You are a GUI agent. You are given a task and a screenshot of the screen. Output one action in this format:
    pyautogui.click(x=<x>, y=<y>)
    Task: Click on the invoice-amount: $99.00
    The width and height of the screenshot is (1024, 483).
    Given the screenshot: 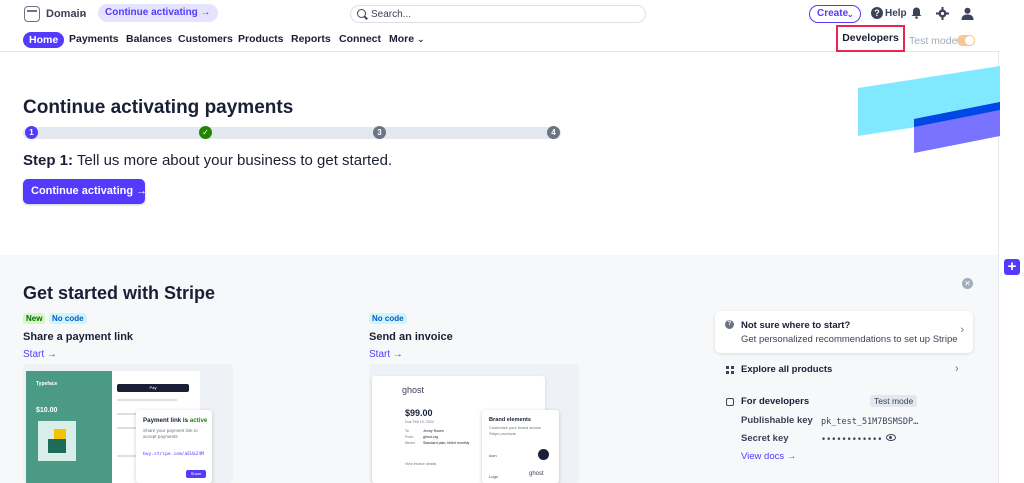 What is the action you would take?
    pyautogui.click(x=419, y=413)
    